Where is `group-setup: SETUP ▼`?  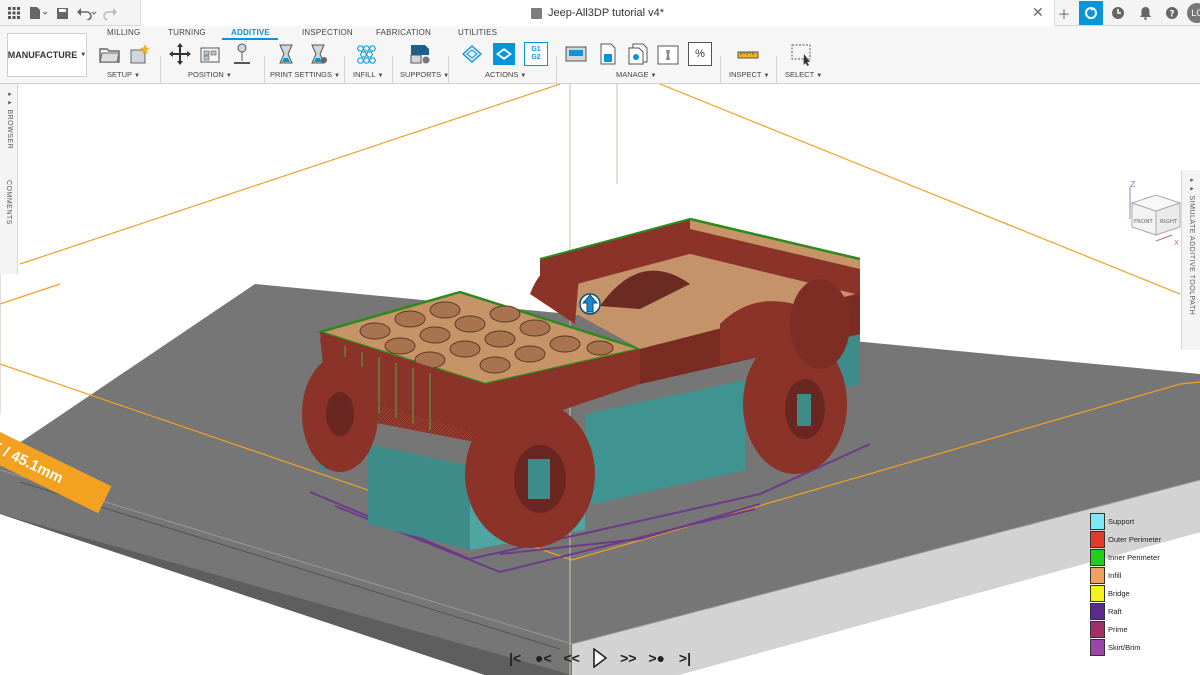 group-setup: SETUP ▼ is located at coordinates (123, 74).